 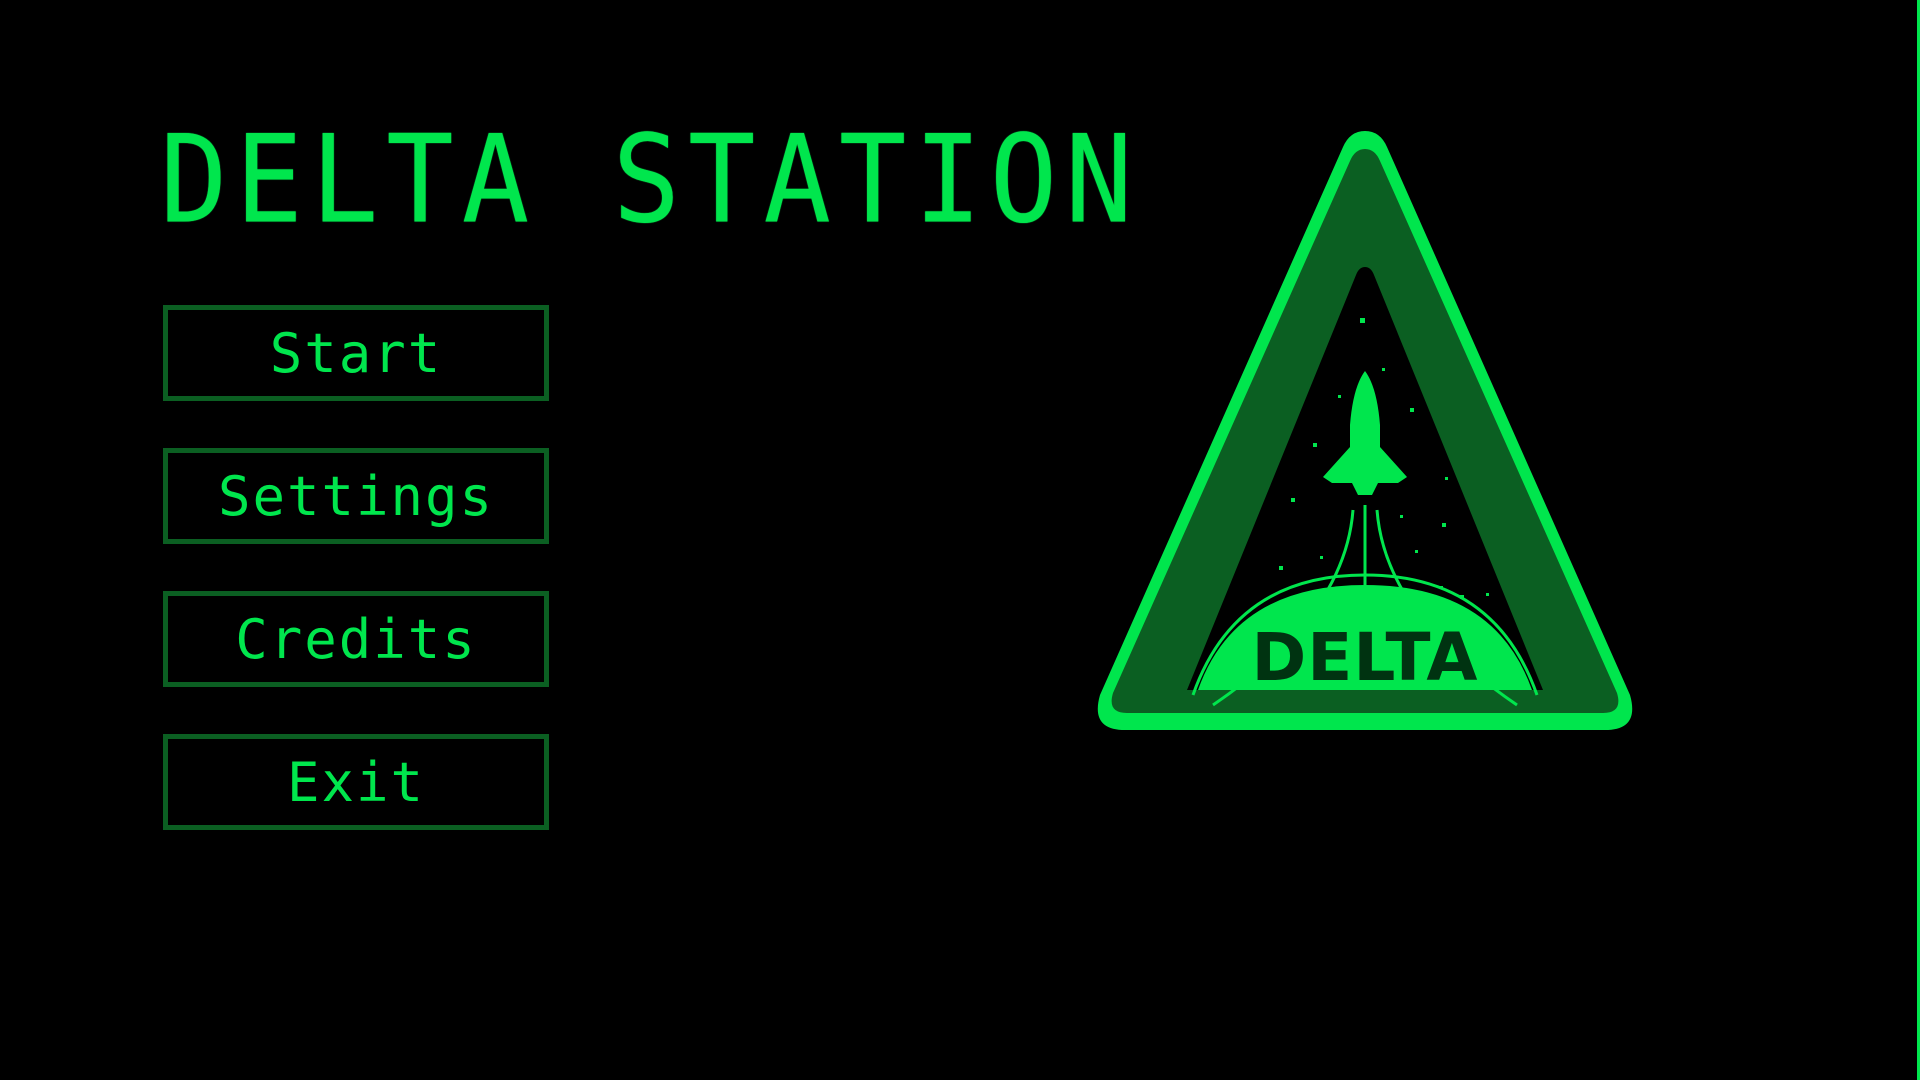 What do you see at coordinates (356, 496) in the screenshot?
I see `settings-button: Settings` at bounding box center [356, 496].